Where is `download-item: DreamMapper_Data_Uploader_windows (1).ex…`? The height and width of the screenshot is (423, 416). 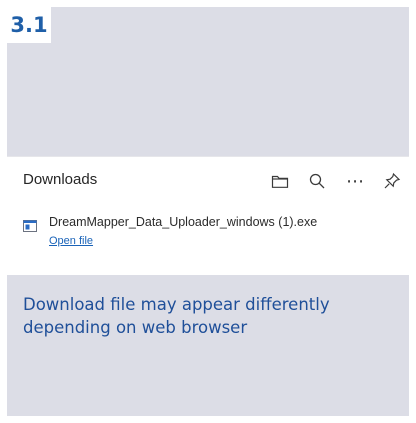 download-item: DreamMapper_Data_Uploader_windows (1).ex… is located at coordinates (208, 237).